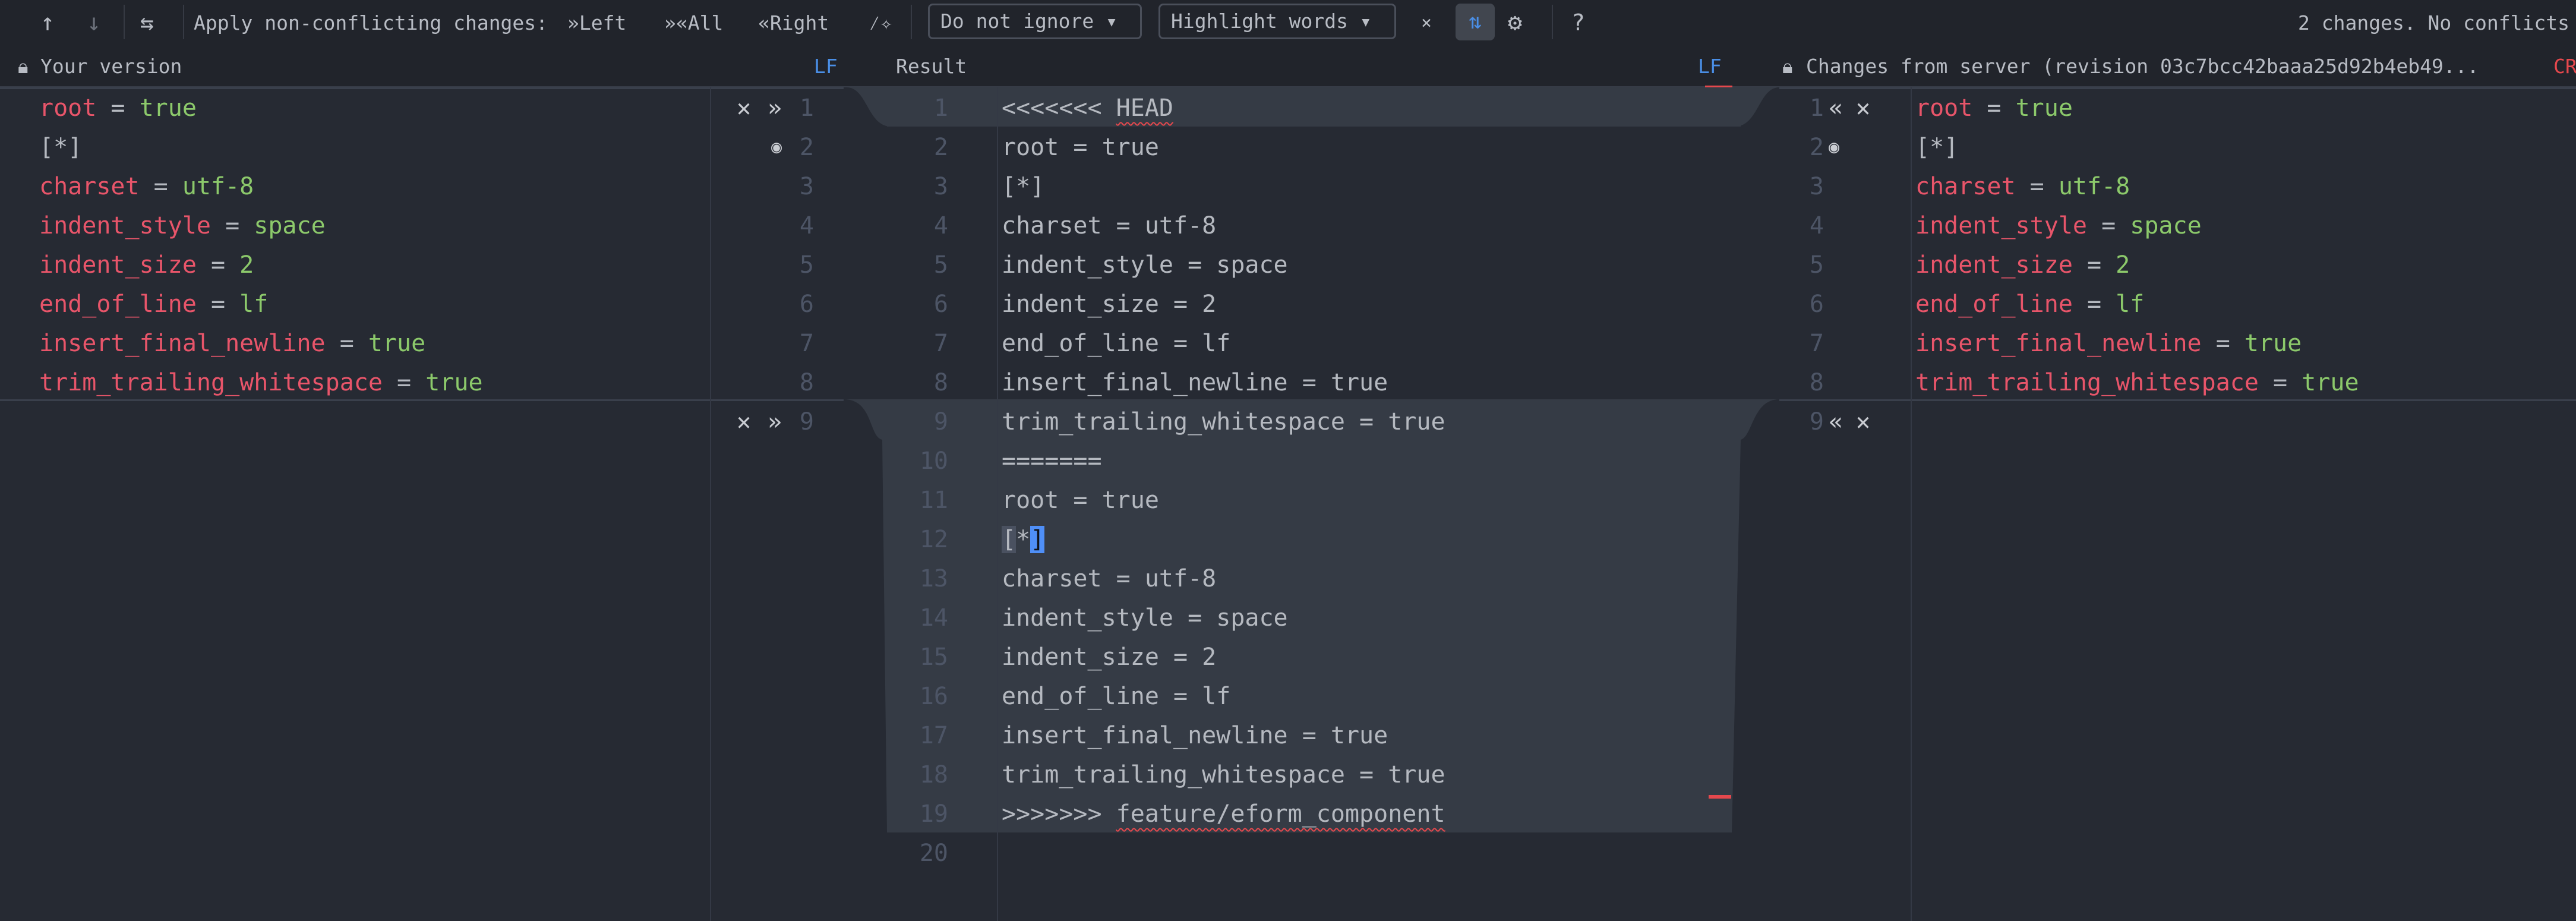 Image resolution: width=2576 pixels, height=921 pixels. I want to click on code-token: [*], so click(61, 147).